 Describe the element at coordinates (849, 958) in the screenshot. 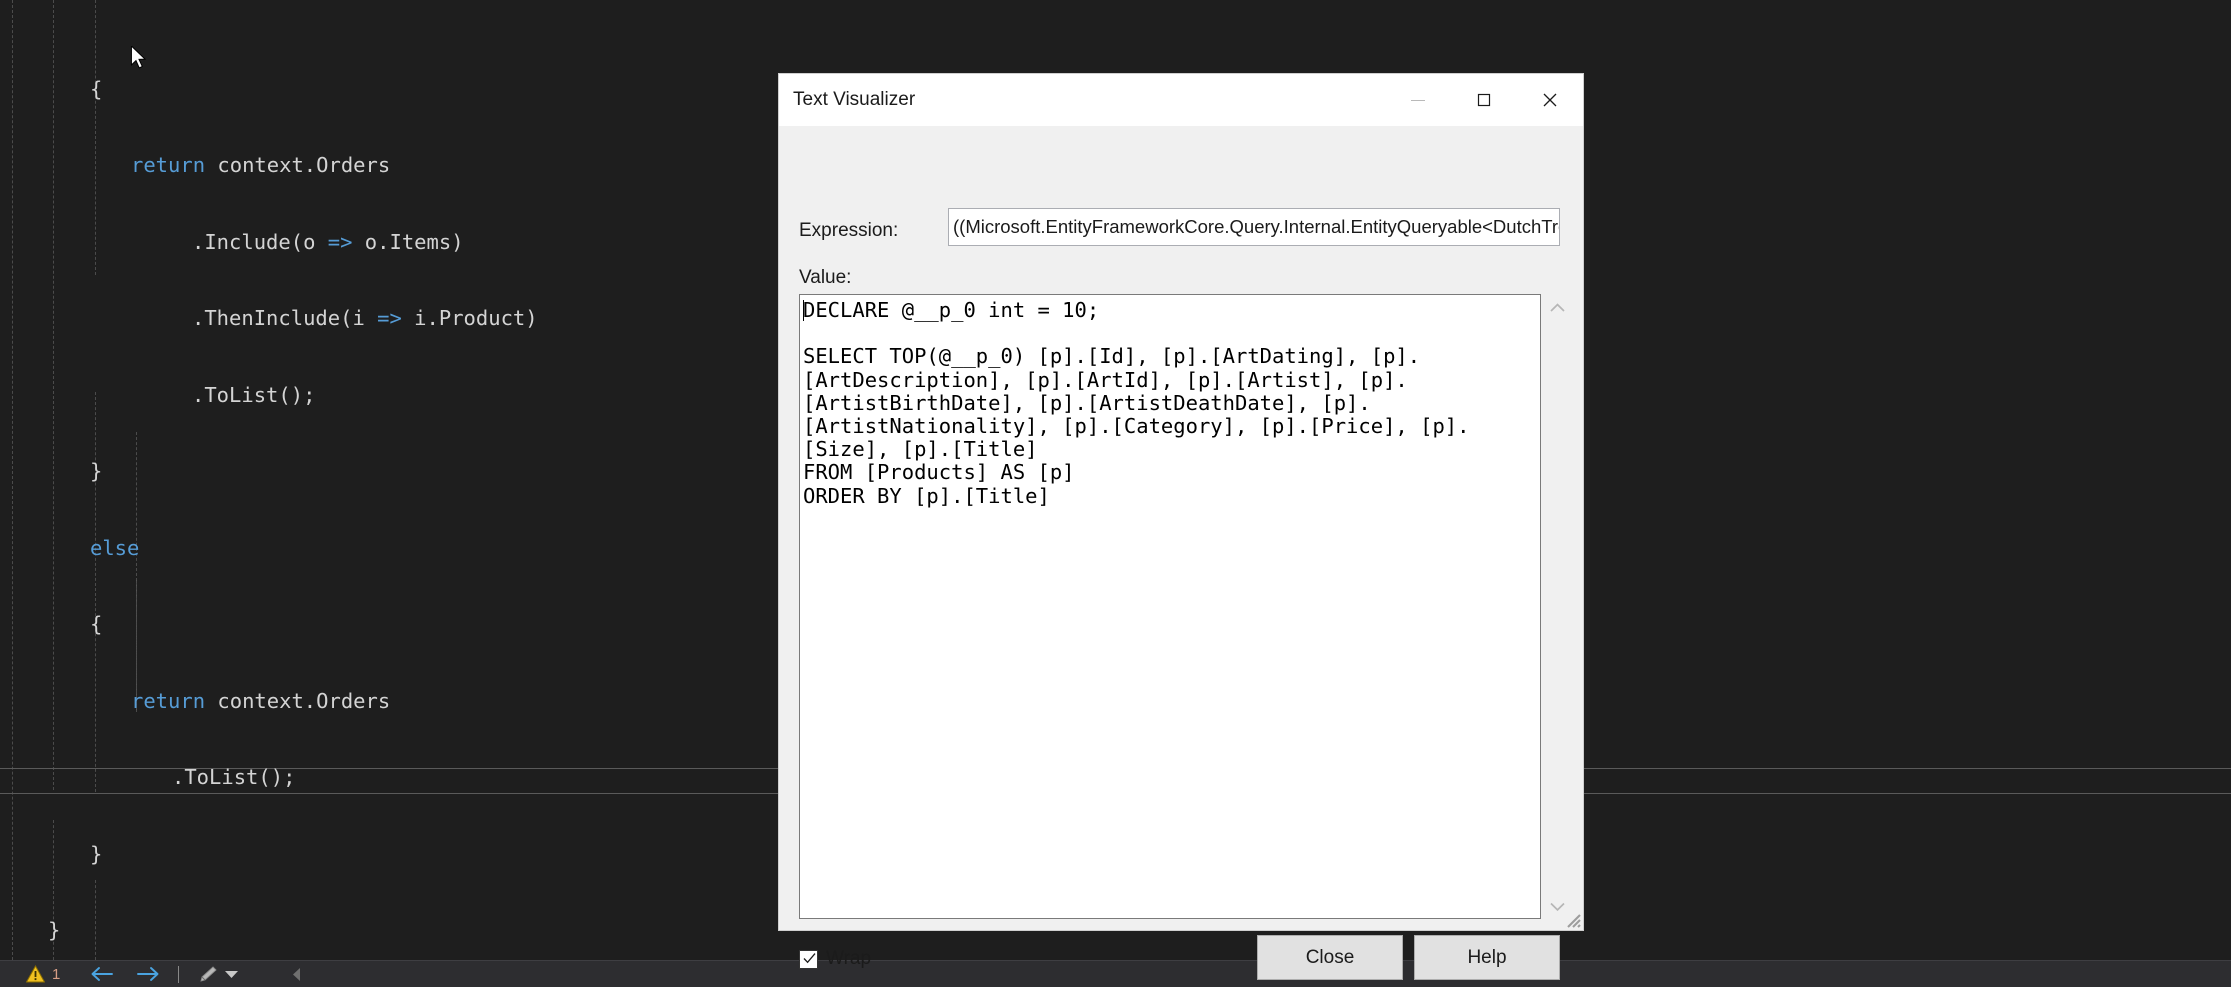

I see `wrap-label: Wrap` at that location.